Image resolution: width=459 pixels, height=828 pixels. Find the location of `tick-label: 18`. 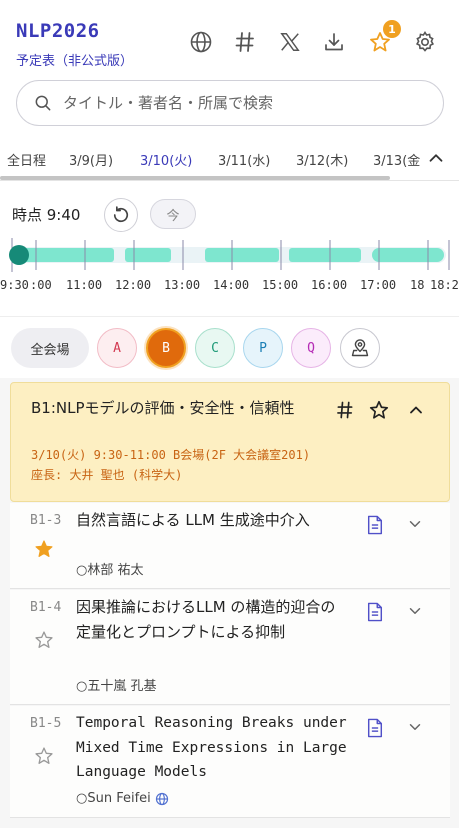

tick-label: 18 is located at coordinates (417, 285).